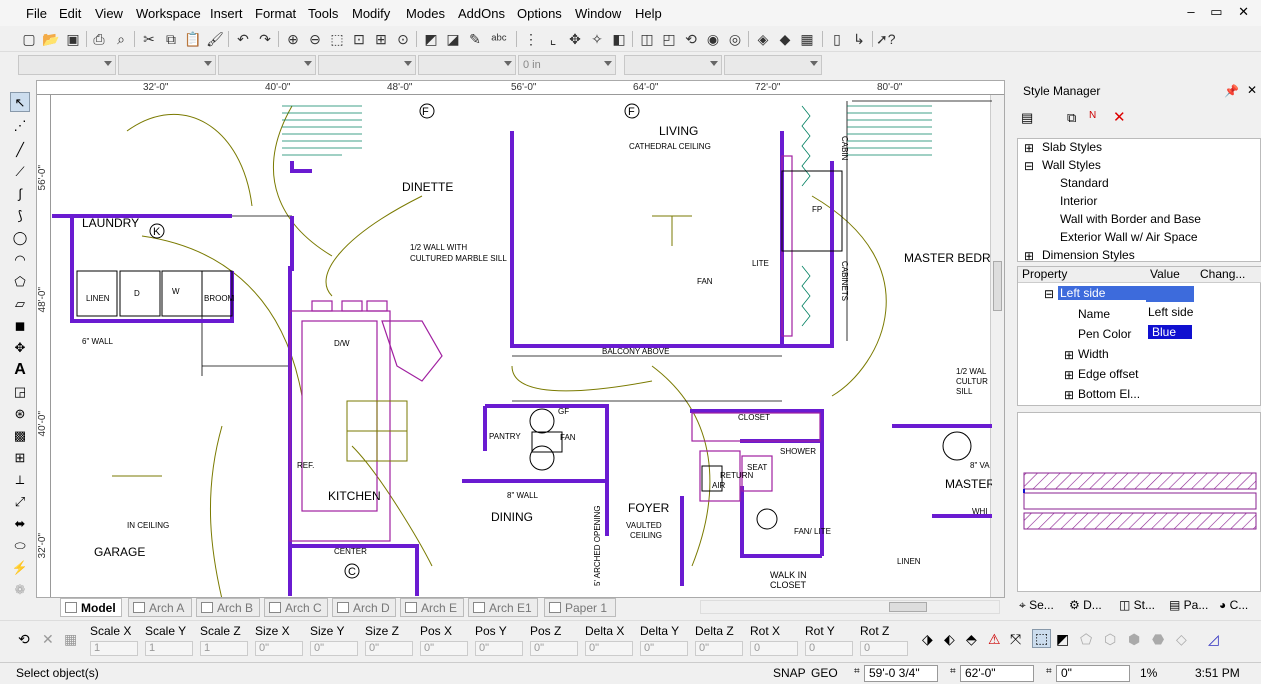 This screenshot has width=1261, height=684. Describe the element at coordinates (997, 673) in the screenshot. I see `y-coord-field: 62'-0"` at that location.